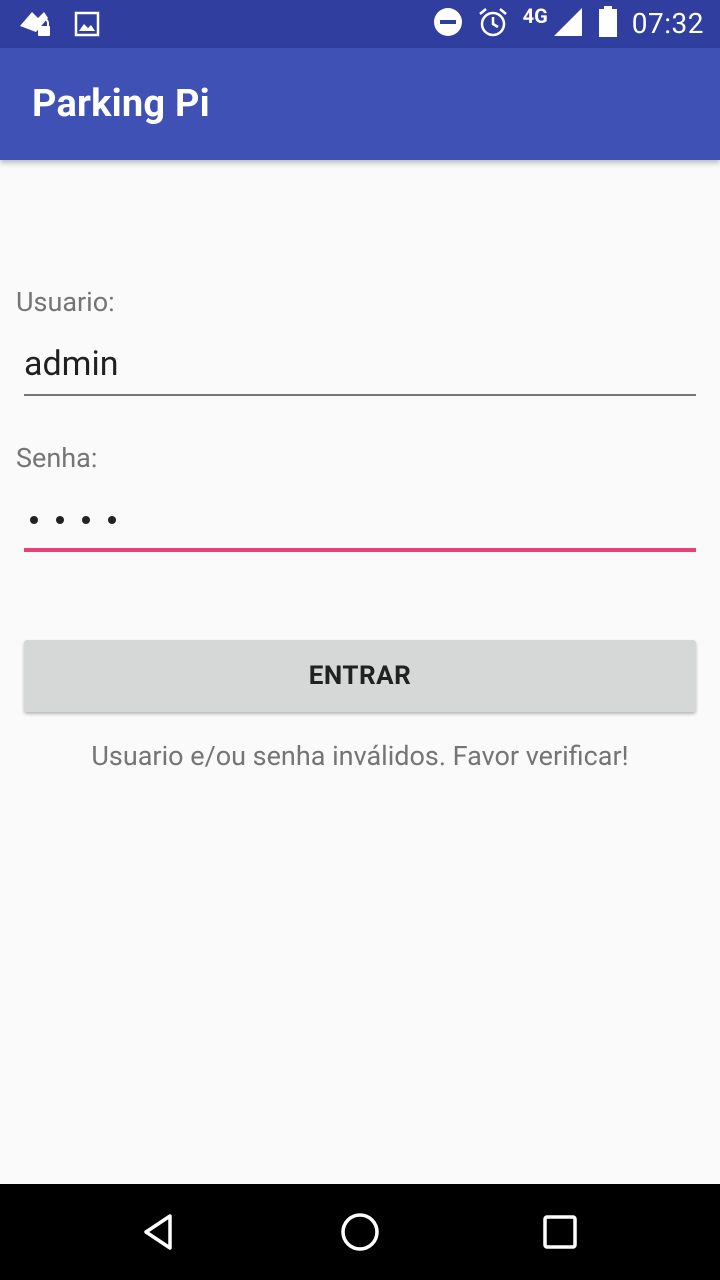  Describe the element at coordinates (87, 26) in the screenshot. I see `image-icon` at that location.